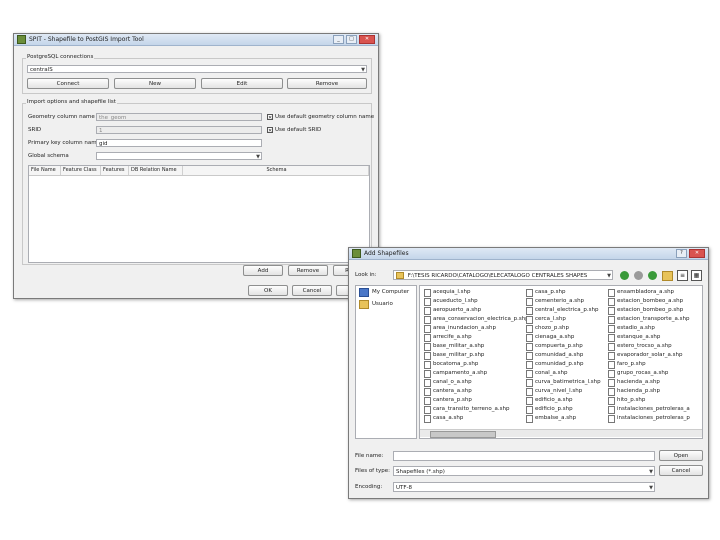 The width and height of the screenshot is (720, 540). What do you see at coordinates (476, 328) in the screenshot?
I see `file-item: area_inundacion_a.shp` at bounding box center [476, 328].